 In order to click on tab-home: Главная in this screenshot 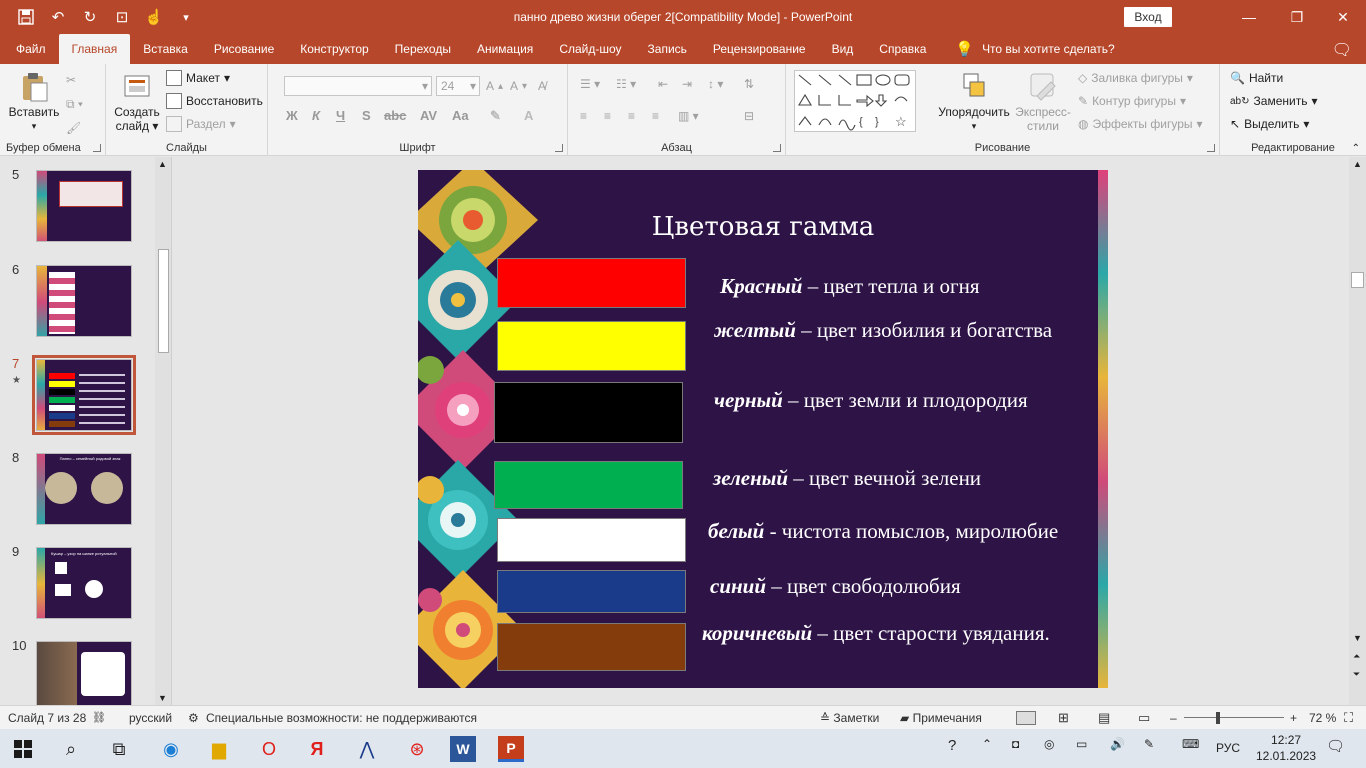, I will do `click(94, 49)`.